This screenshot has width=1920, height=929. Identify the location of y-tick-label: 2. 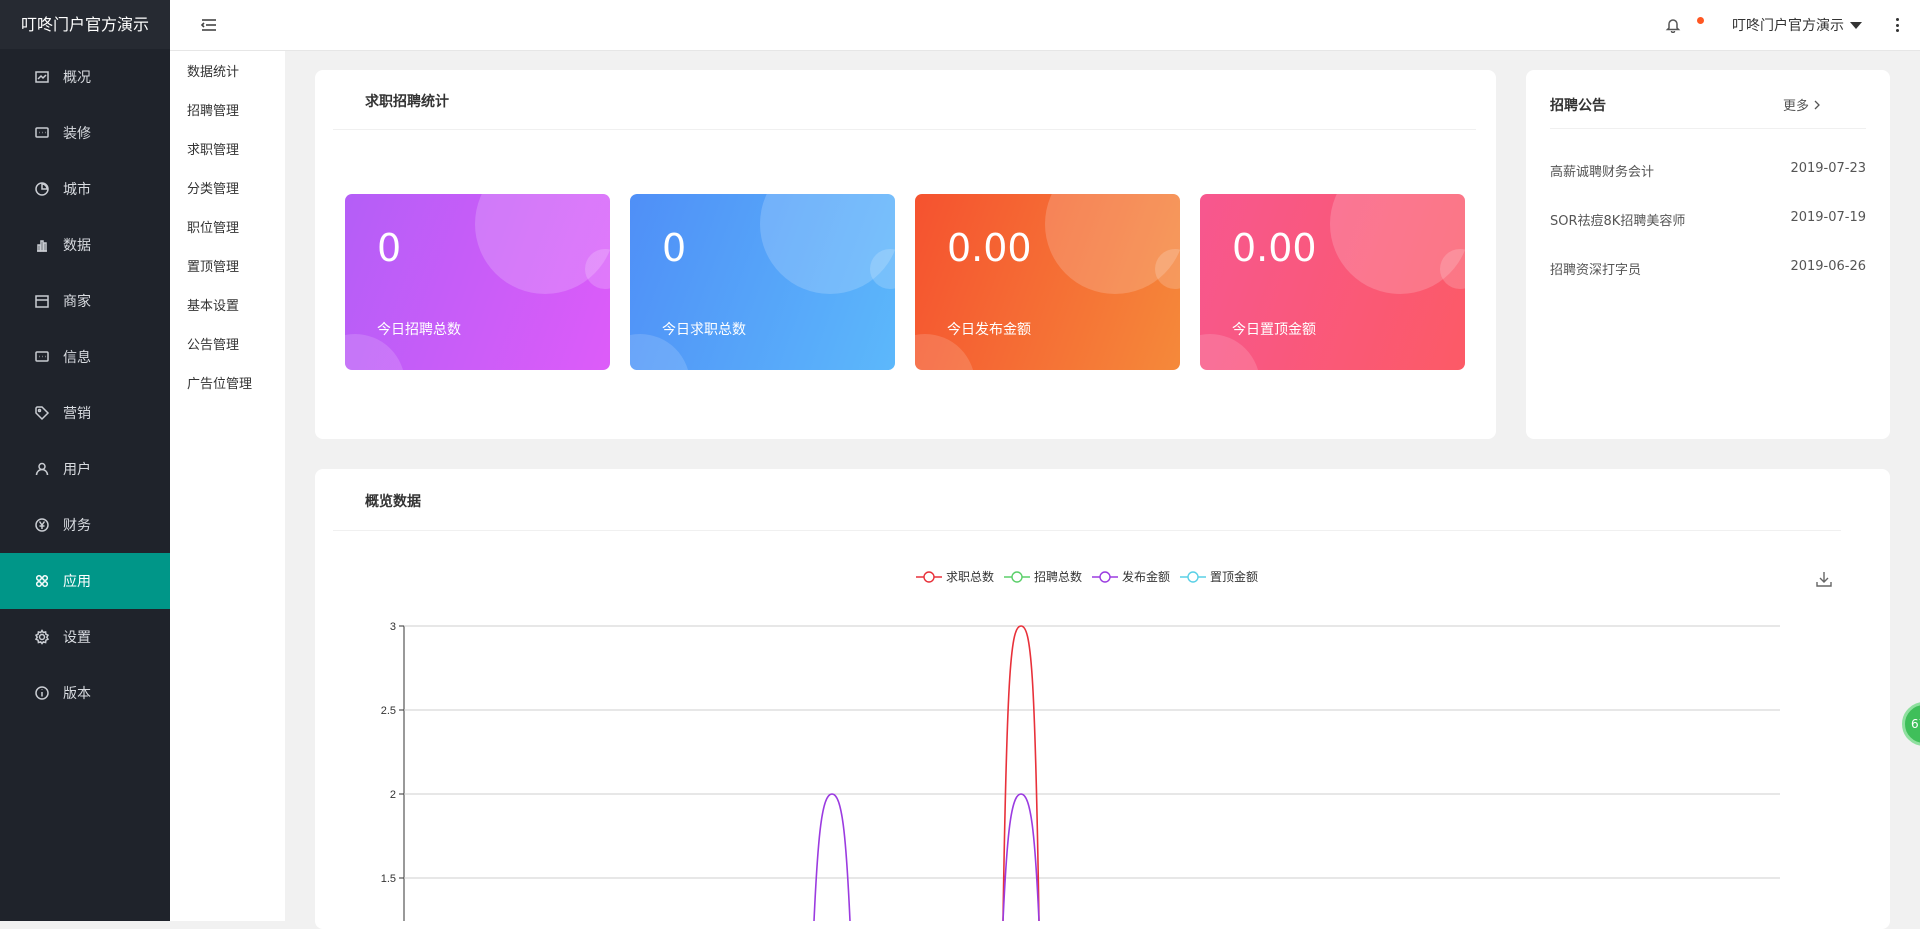
(393, 795).